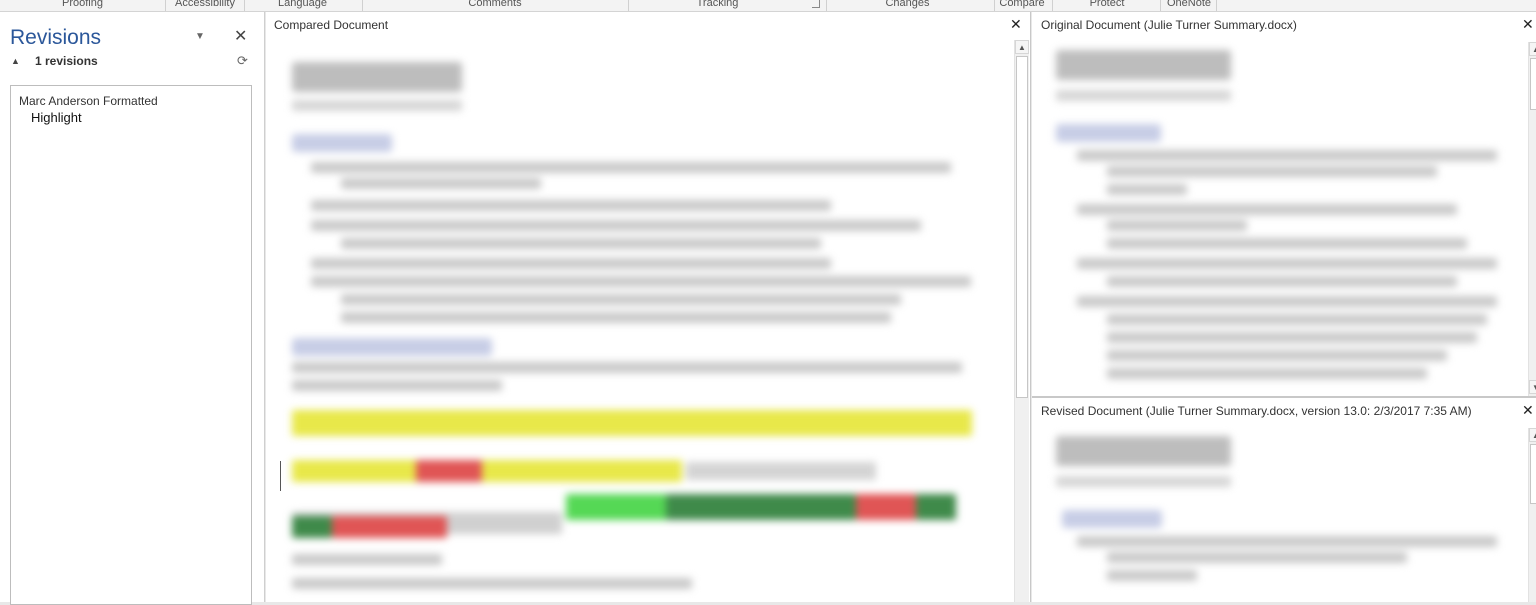 This screenshot has height=605, width=1536. I want to click on revisions-count: 1 revisions, so click(66, 61).